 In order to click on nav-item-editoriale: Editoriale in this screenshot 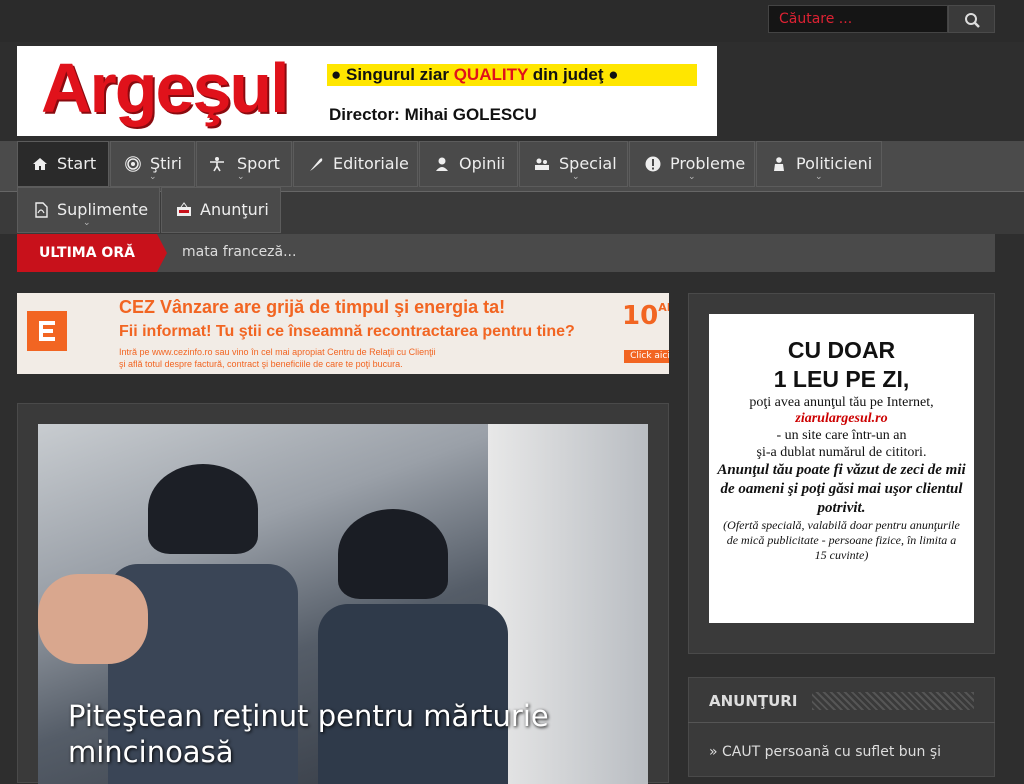, I will do `click(355, 164)`.